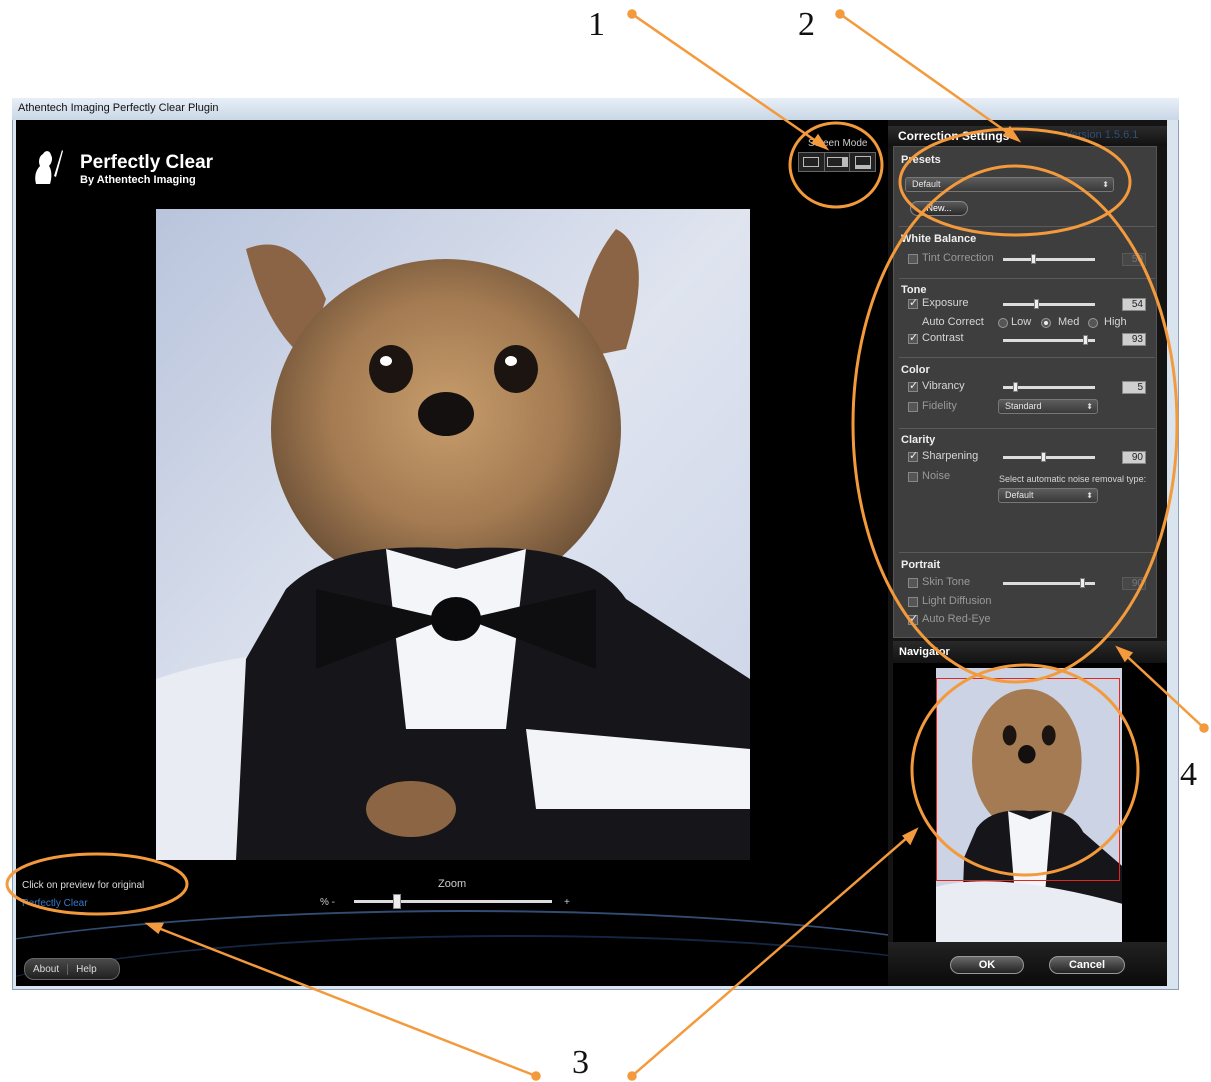  I want to click on contrast-label: Contrast, so click(943, 338).